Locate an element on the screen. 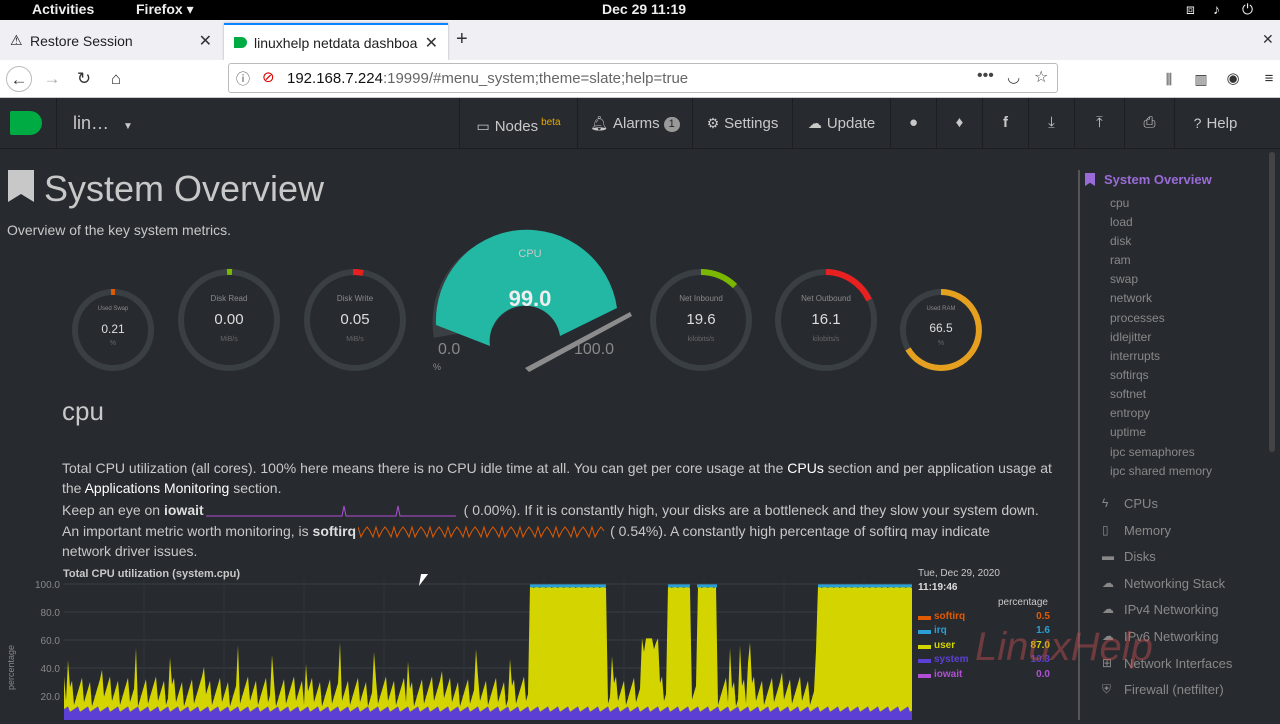  legend-row-softirq: softirq0.5 is located at coordinates (984, 618).